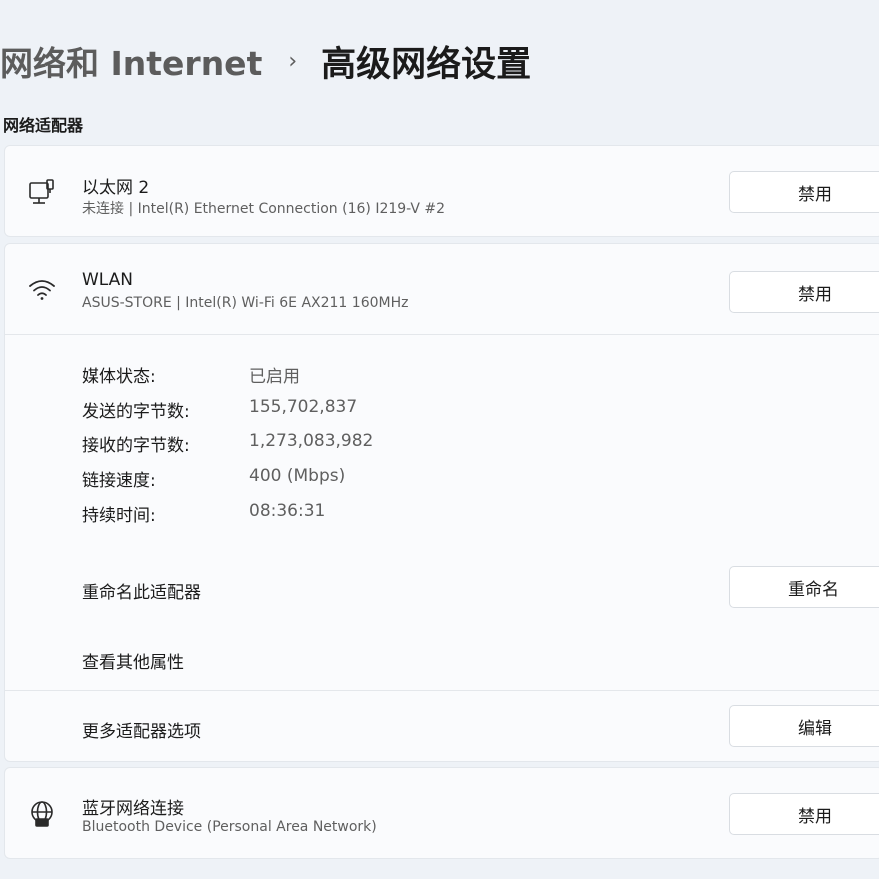  What do you see at coordinates (42, 193) in the screenshot?
I see `ethernet-icon` at bounding box center [42, 193].